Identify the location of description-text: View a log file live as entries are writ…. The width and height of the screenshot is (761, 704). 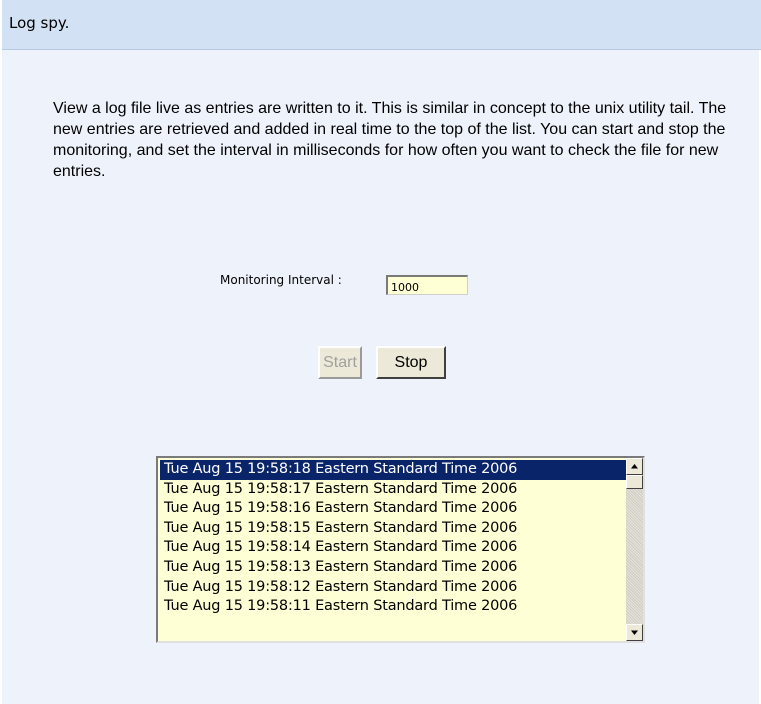
(390, 140).